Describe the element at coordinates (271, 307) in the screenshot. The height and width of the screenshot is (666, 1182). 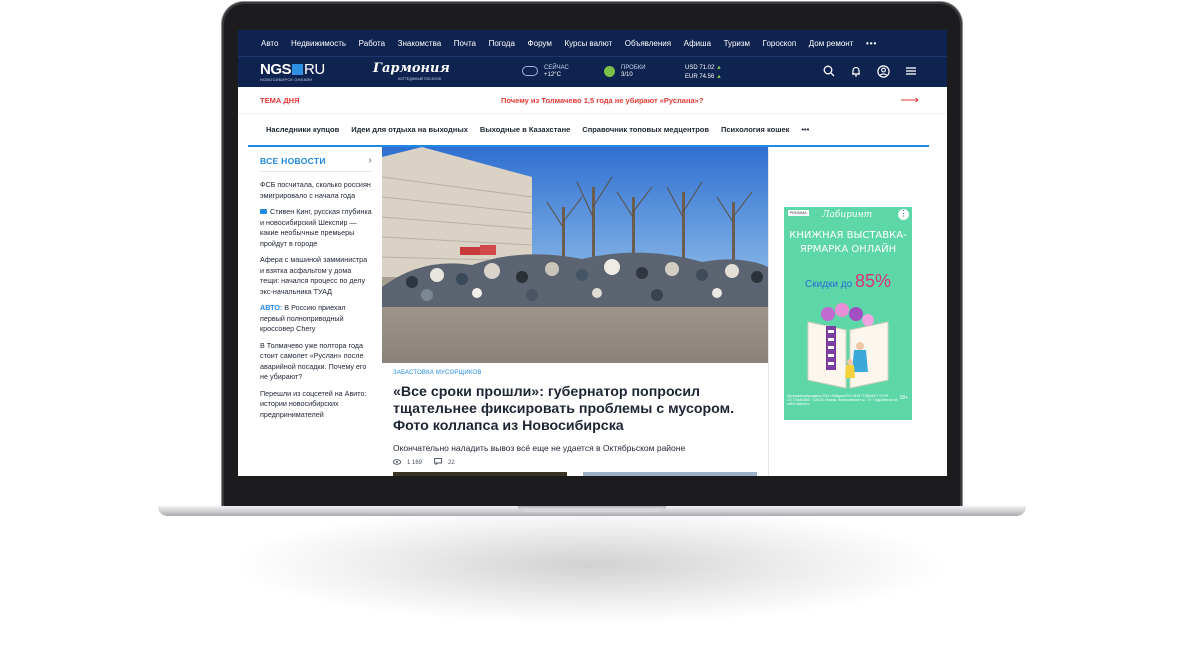
I see `news-item-rubric: АВТО:` at that location.